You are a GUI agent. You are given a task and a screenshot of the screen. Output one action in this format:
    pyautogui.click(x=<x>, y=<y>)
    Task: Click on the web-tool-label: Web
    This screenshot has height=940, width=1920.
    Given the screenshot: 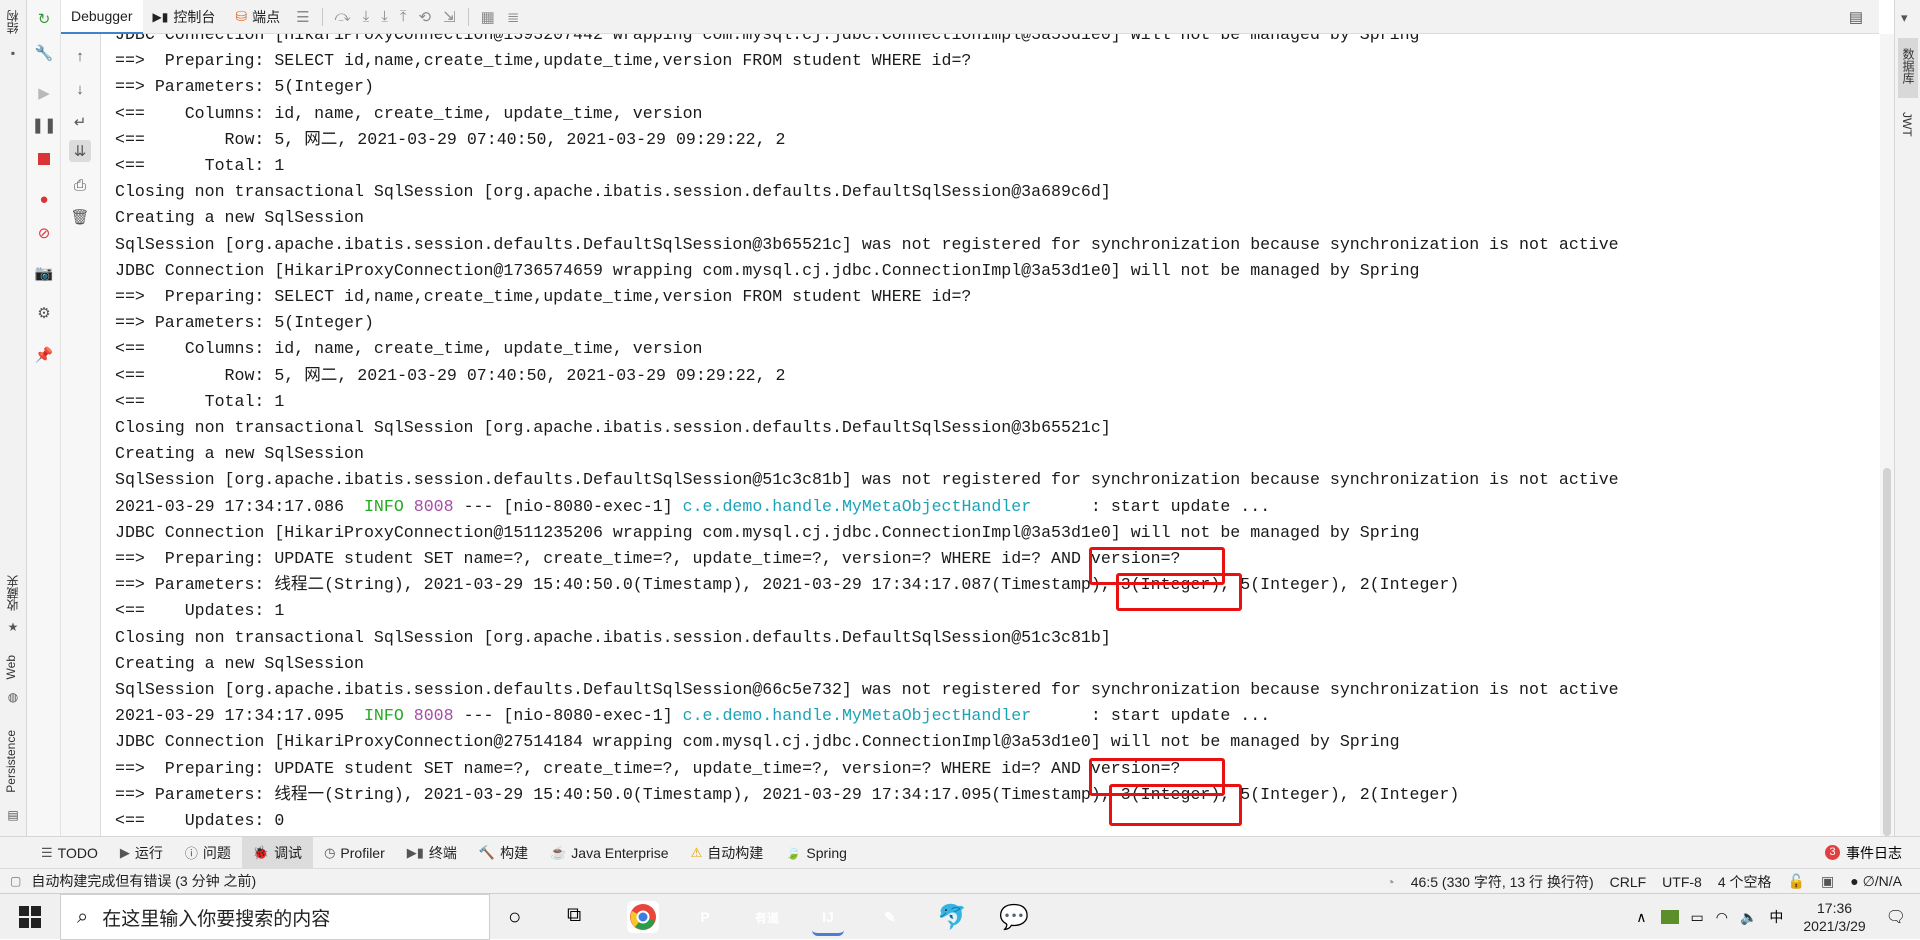 What is the action you would take?
    pyautogui.click(x=11, y=667)
    